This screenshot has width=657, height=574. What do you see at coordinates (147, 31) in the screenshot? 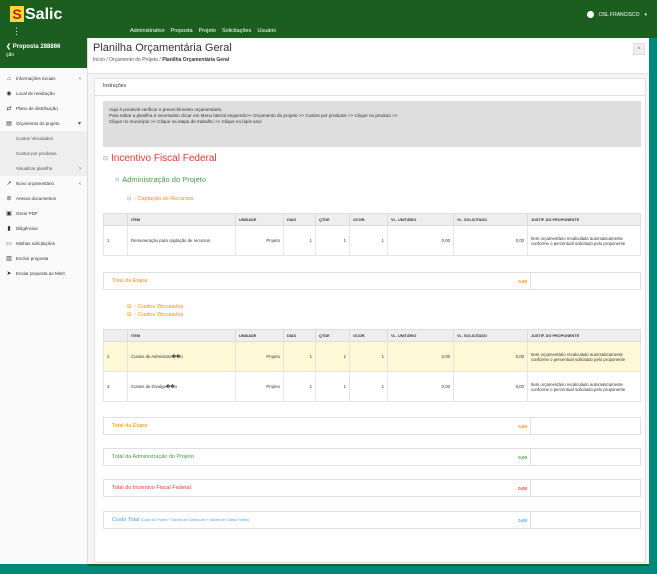
I see `nav-administrativo: Administrativo` at bounding box center [147, 31].